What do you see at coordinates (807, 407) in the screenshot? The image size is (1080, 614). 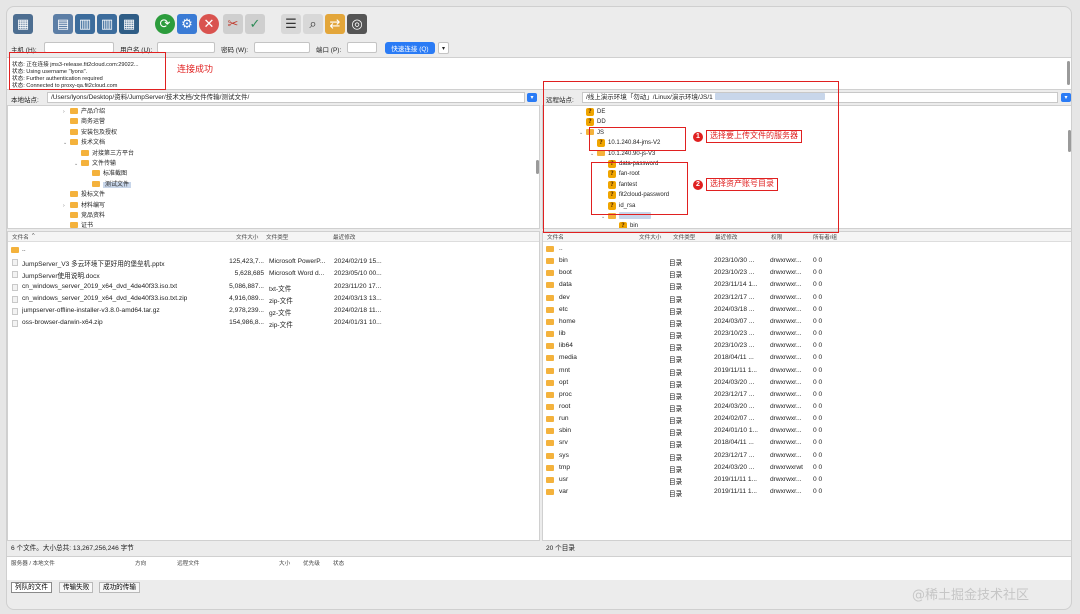 I see `table-row: root 目录 2024/03/20 ... drwxrwxr... 0 0` at bounding box center [807, 407].